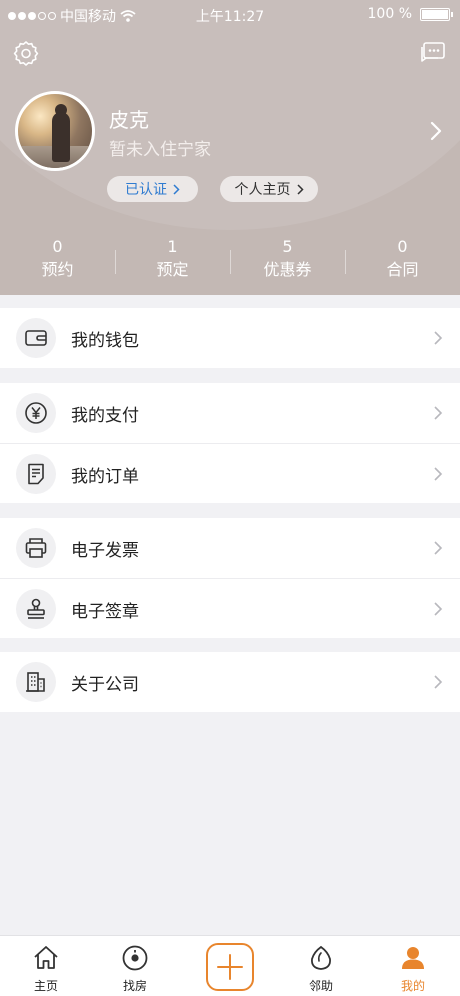 The height and width of the screenshot is (996, 460). Describe the element at coordinates (230, 473) in the screenshot. I see `menu-item-orders: 我的订单` at that location.